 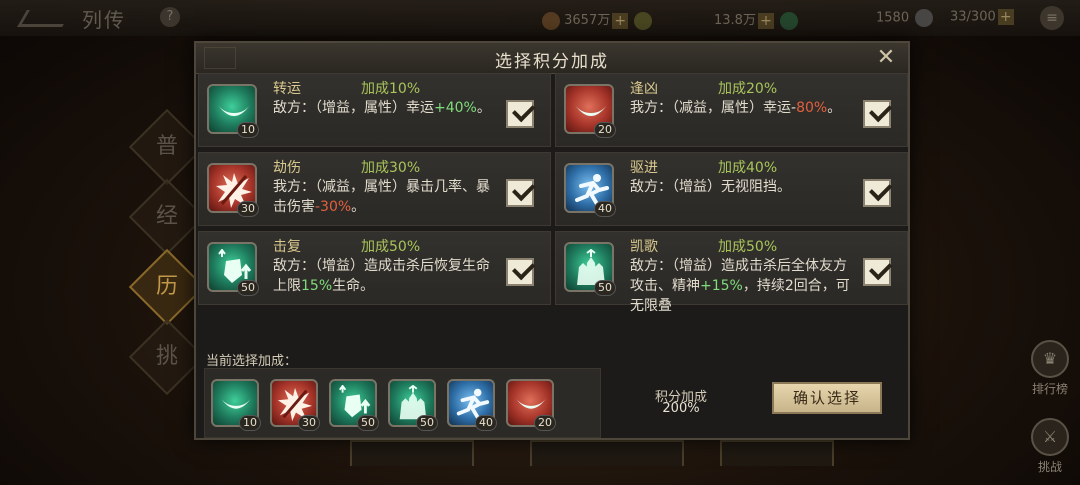 I want to click on bonus-description: 敌方：（增益）造成击杀后恢复生命上限15%生命。, so click(x=383, y=276).